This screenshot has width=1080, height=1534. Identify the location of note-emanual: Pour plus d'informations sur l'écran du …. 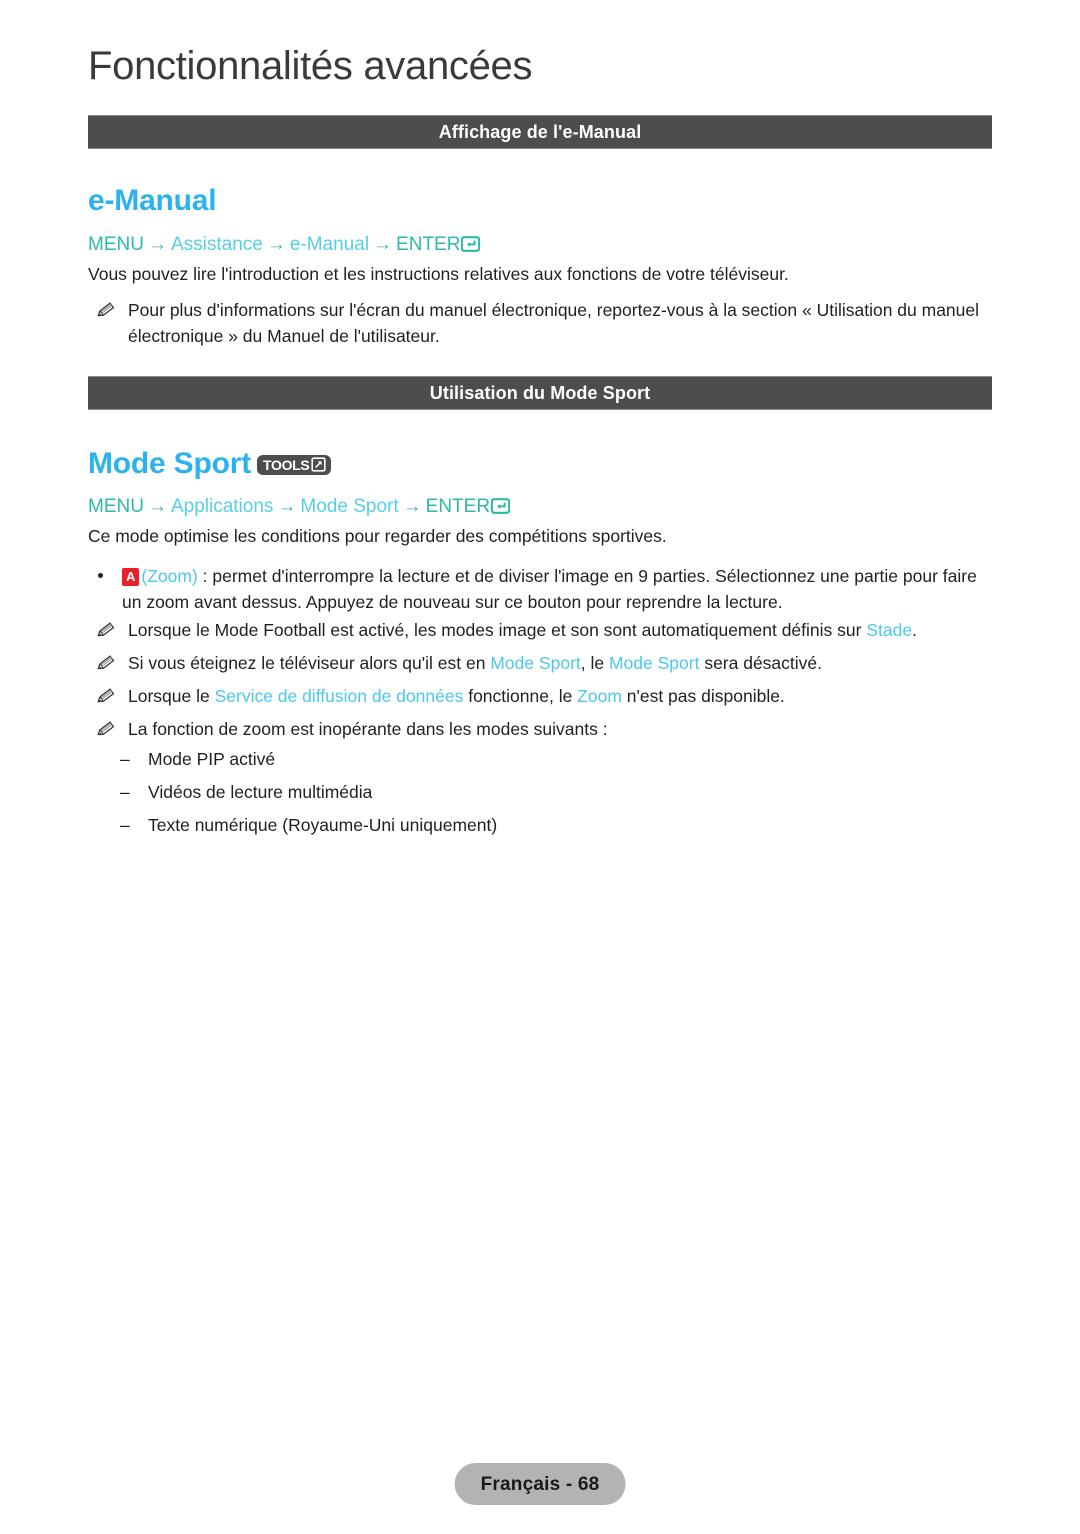
(546, 324).